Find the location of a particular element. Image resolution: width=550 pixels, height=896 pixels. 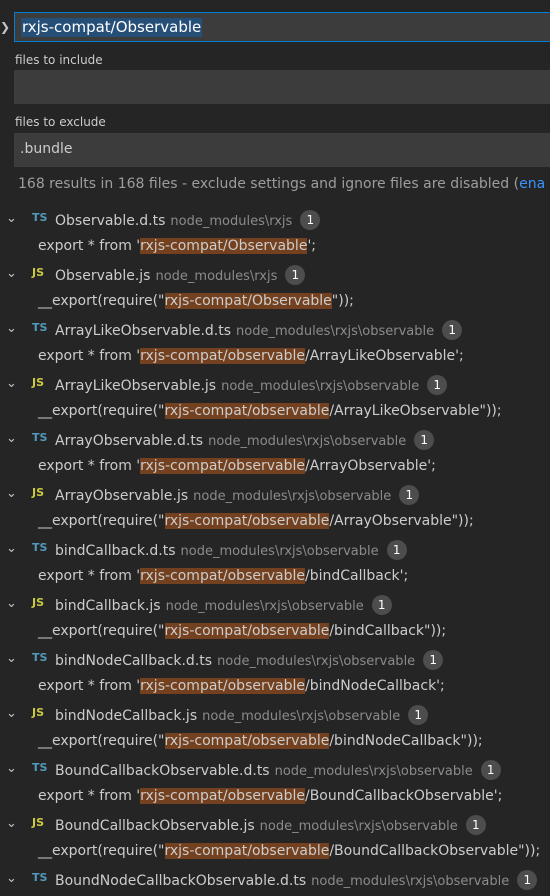

search-query: rxjs-compat/Observable is located at coordinates (112, 27).